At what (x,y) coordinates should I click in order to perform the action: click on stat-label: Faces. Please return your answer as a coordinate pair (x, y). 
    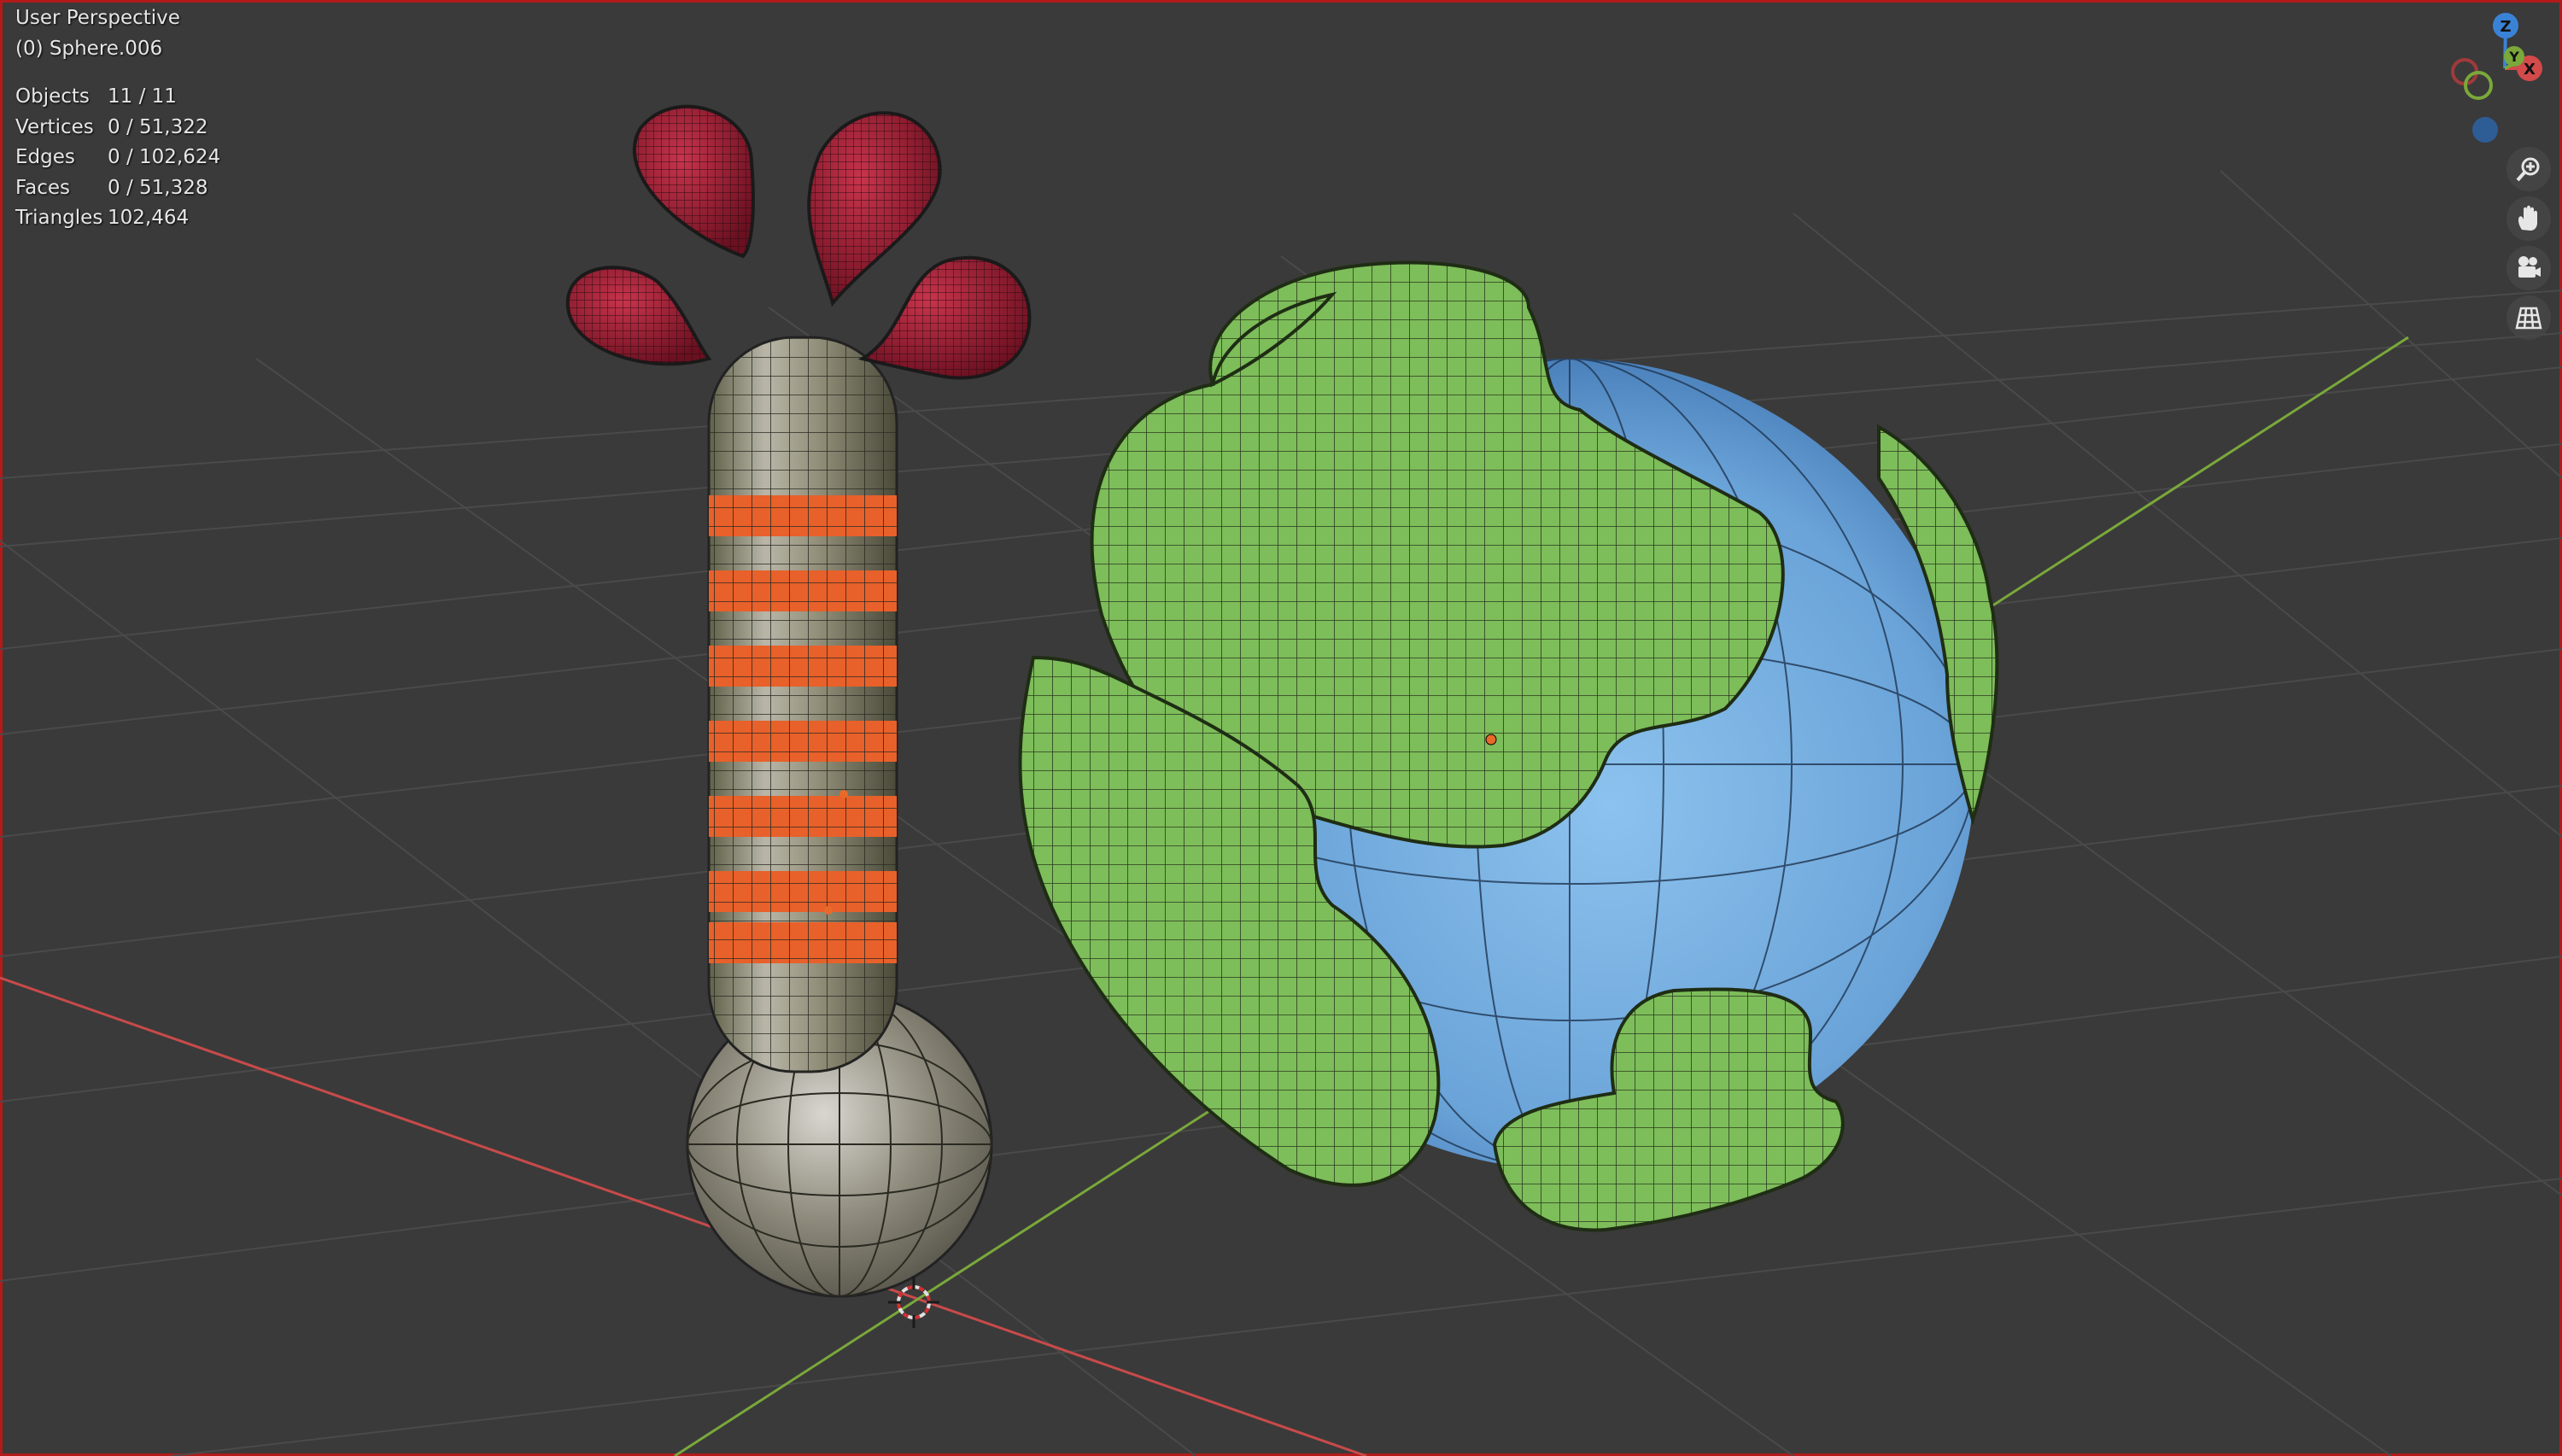
    Looking at the image, I should click on (42, 188).